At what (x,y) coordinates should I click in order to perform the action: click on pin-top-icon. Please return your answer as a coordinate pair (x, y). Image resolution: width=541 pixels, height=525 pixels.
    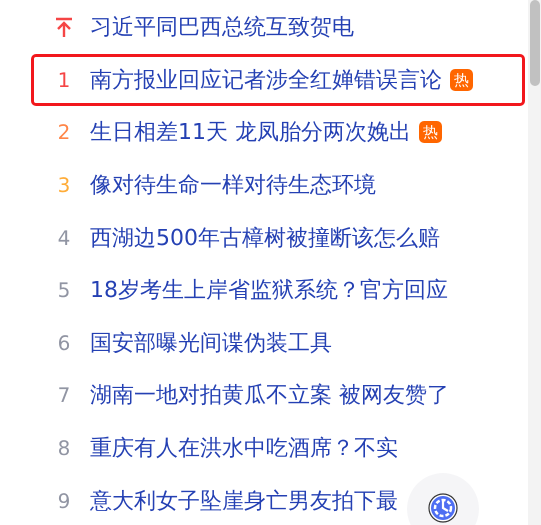
    Looking at the image, I should click on (64, 27).